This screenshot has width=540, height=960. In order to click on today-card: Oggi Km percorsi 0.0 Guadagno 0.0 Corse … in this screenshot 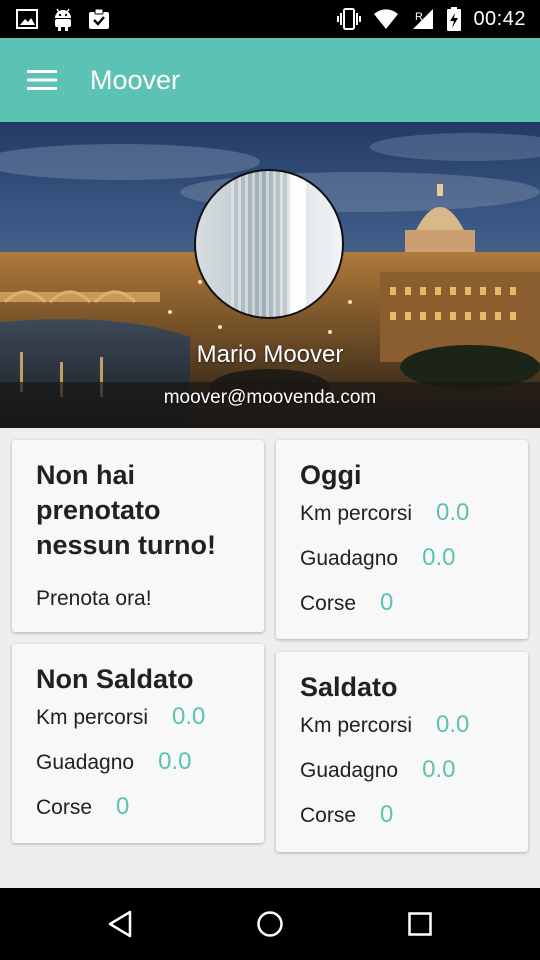, I will do `click(402, 539)`.